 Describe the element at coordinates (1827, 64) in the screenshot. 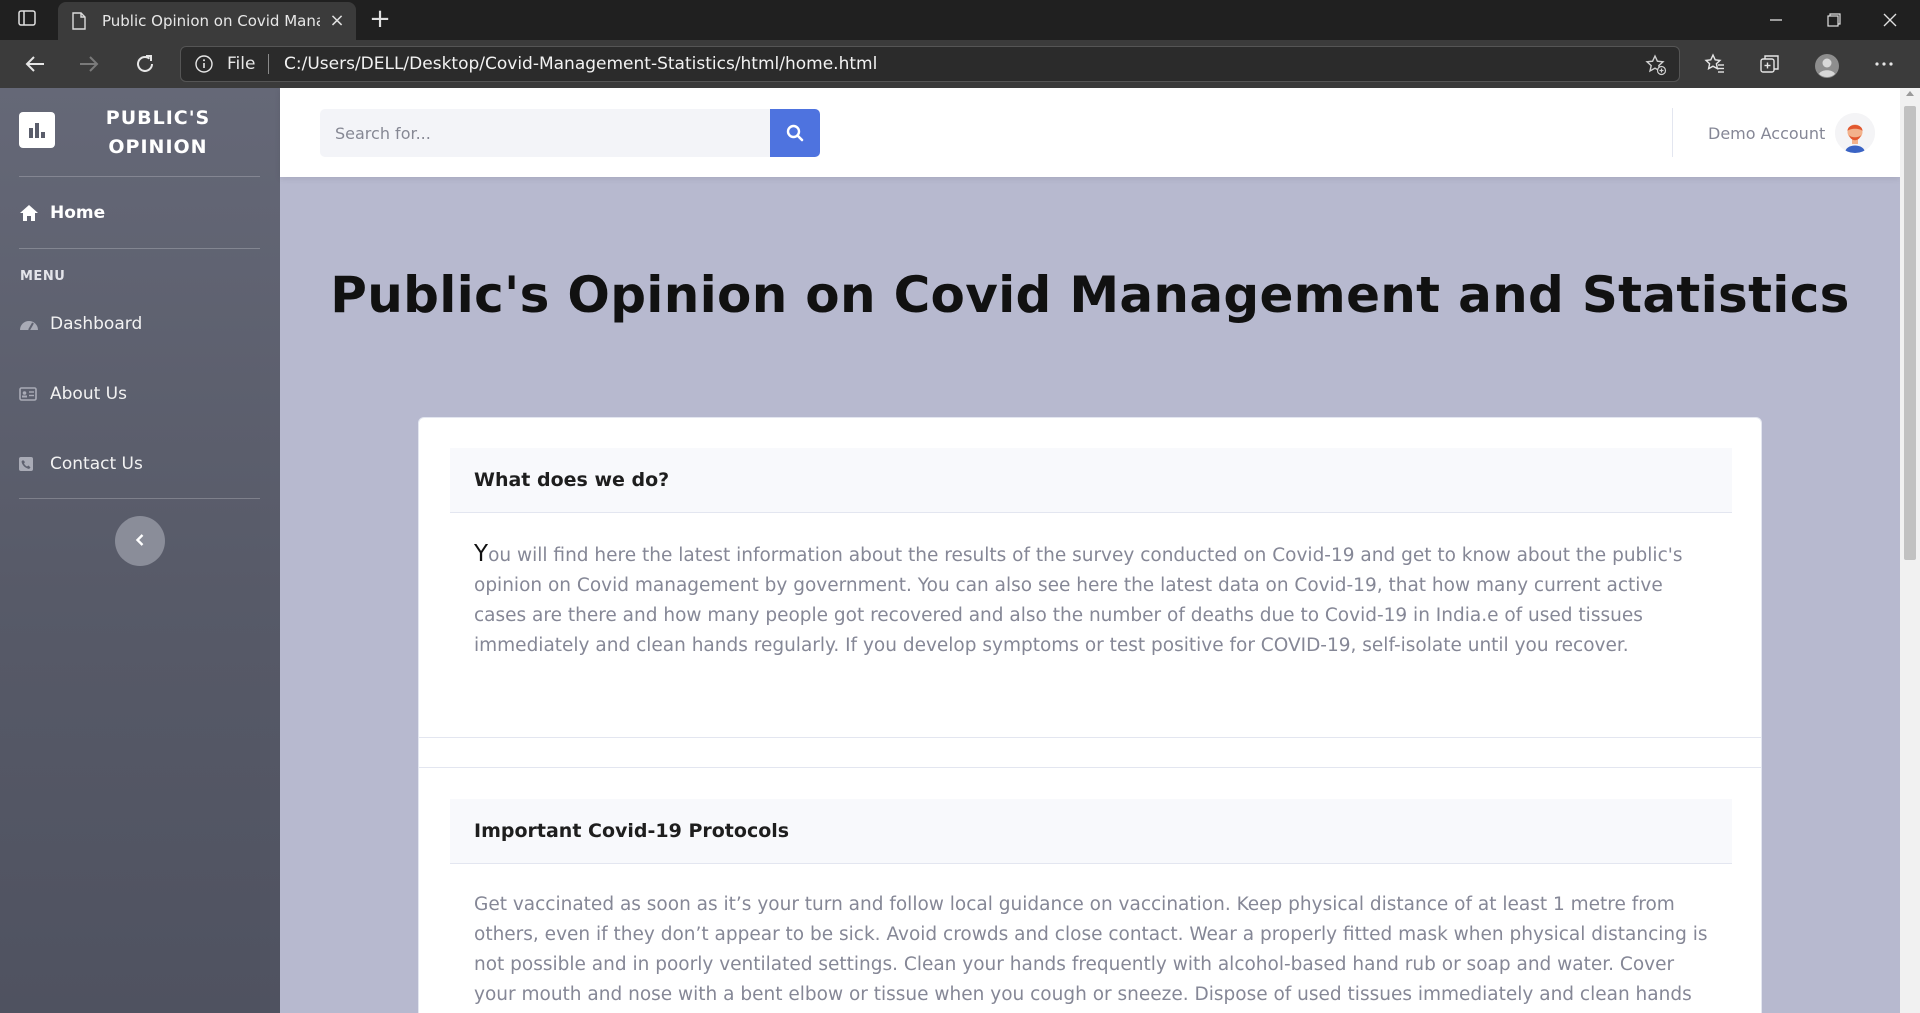

I see `profile-icon` at that location.